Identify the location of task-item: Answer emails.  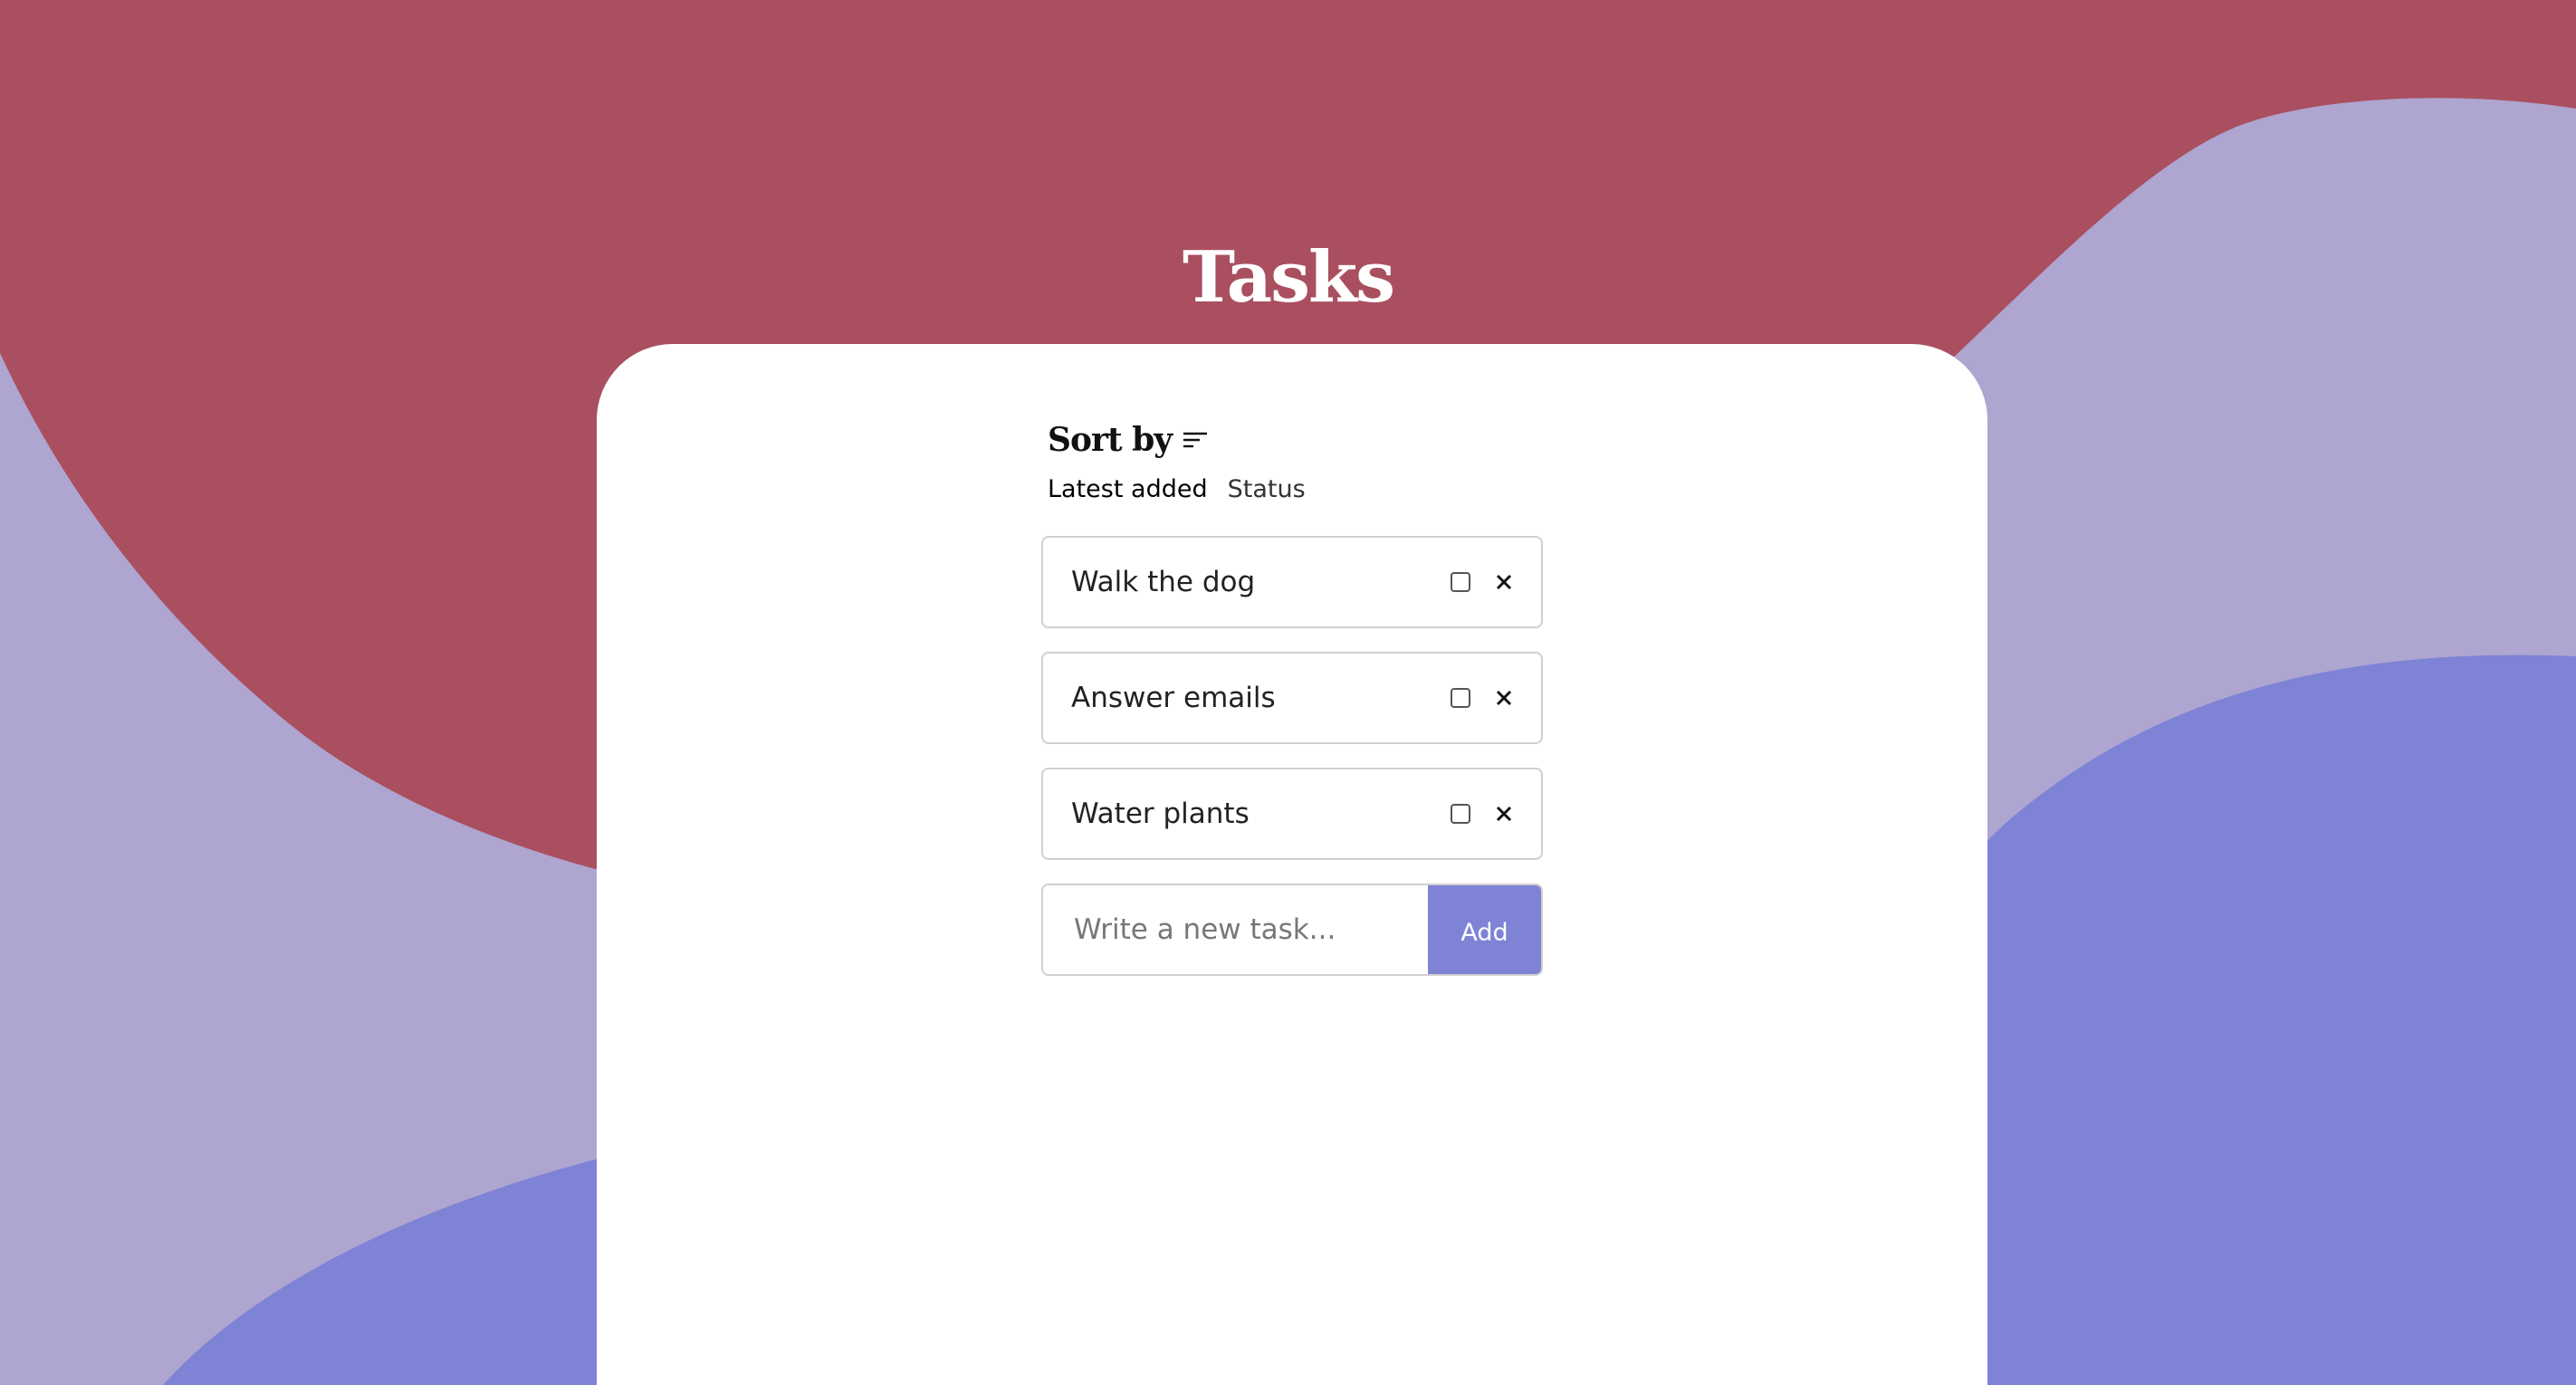
(1292, 698).